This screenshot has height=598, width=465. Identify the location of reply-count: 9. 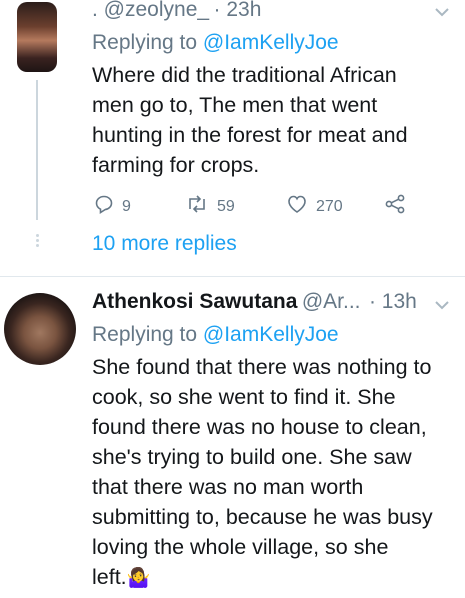
(126, 206).